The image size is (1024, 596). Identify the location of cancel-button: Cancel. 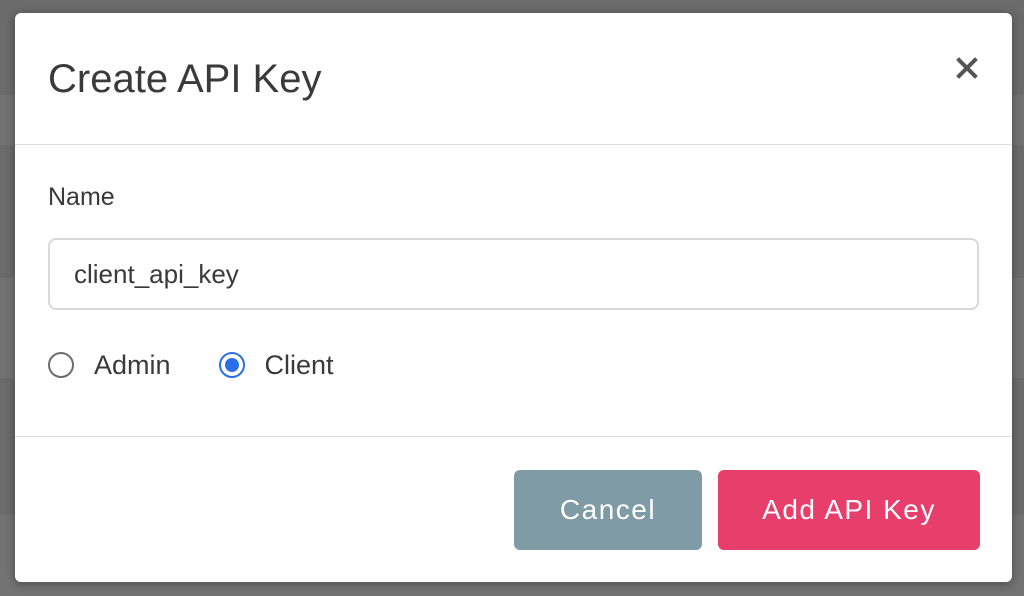
(608, 510).